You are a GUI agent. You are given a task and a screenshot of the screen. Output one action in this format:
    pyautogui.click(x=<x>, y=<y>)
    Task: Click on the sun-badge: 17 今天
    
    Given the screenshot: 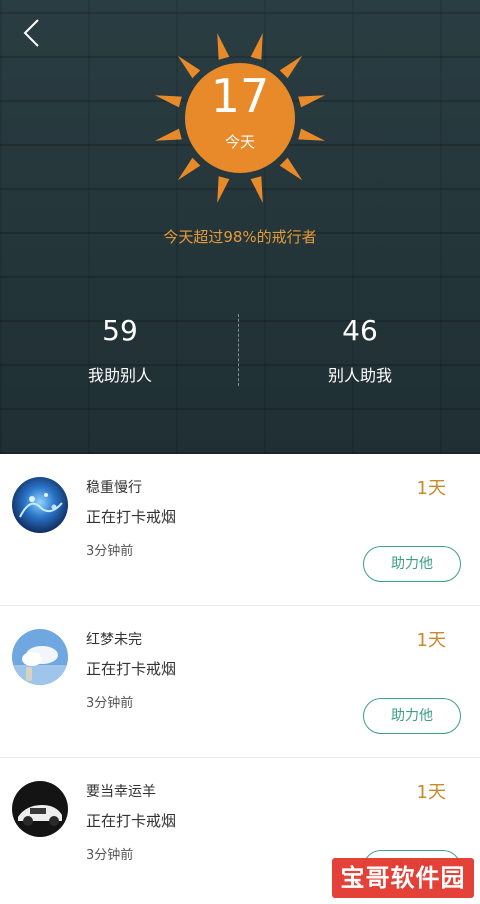 What is the action you would take?
    pyautogui.click(x=240, y=118)
    